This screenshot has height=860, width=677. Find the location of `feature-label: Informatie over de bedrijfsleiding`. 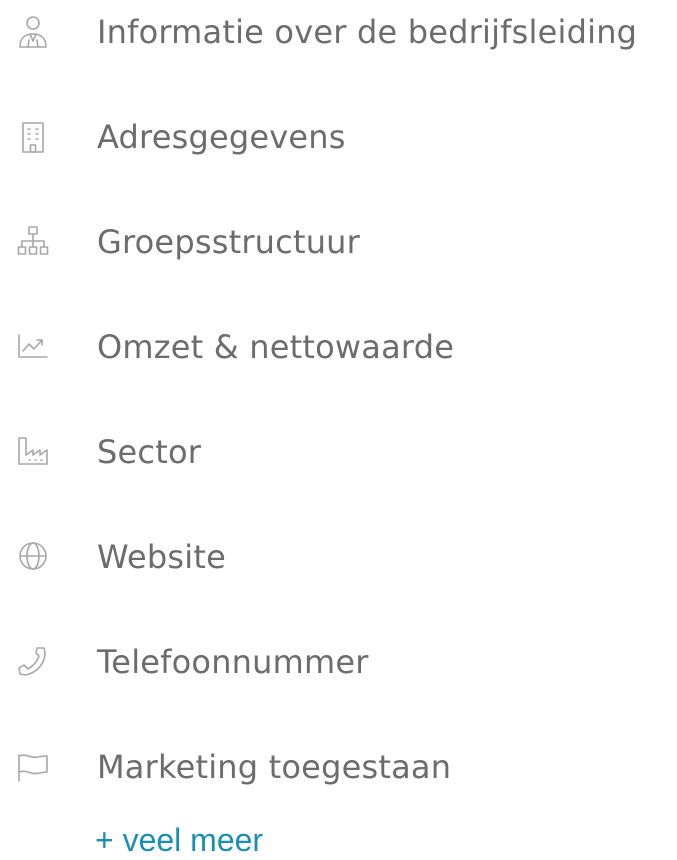

feature-label: Informatie over de bedrijfsleiding is located at coordinates (367, 32).